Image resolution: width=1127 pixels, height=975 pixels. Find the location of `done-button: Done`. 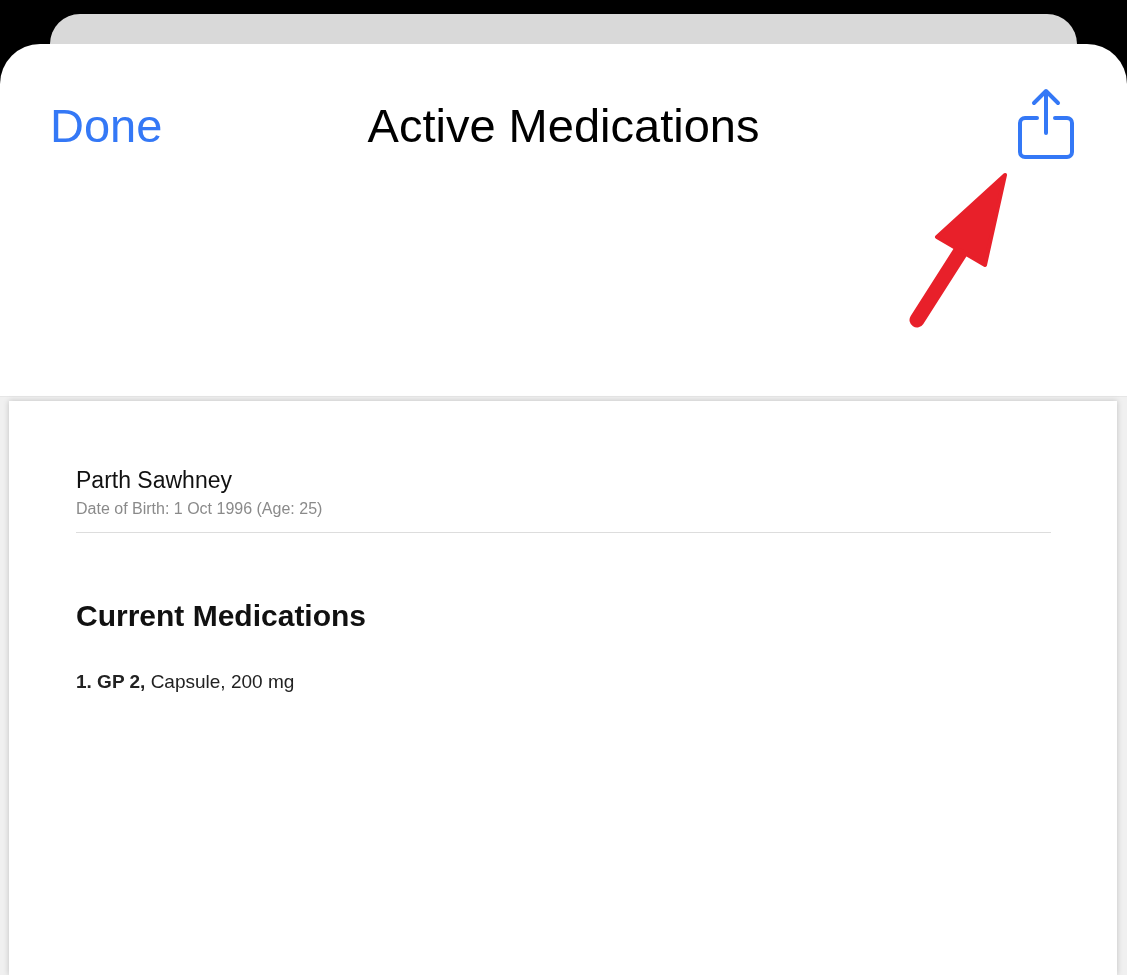

done-button: Done is located at coordinates (106, 125).